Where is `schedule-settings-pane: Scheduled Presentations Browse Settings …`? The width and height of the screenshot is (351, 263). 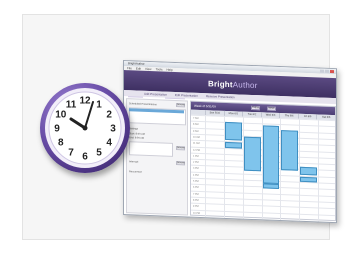
schedule-settings-pane: Scheduled Presentations Browse Settings … is located at coordinates (157, 157).